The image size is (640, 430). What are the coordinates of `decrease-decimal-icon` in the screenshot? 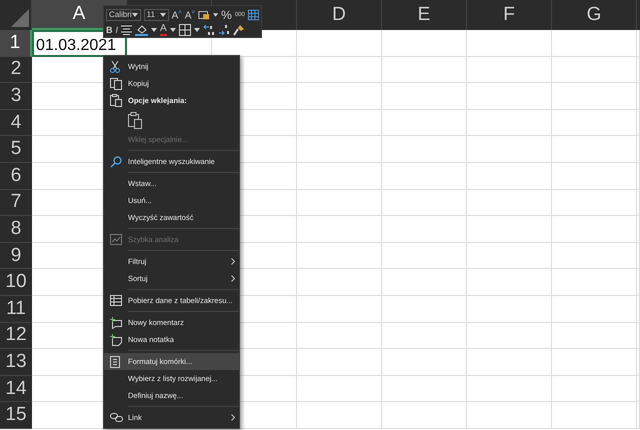 It's located at (224, 30).